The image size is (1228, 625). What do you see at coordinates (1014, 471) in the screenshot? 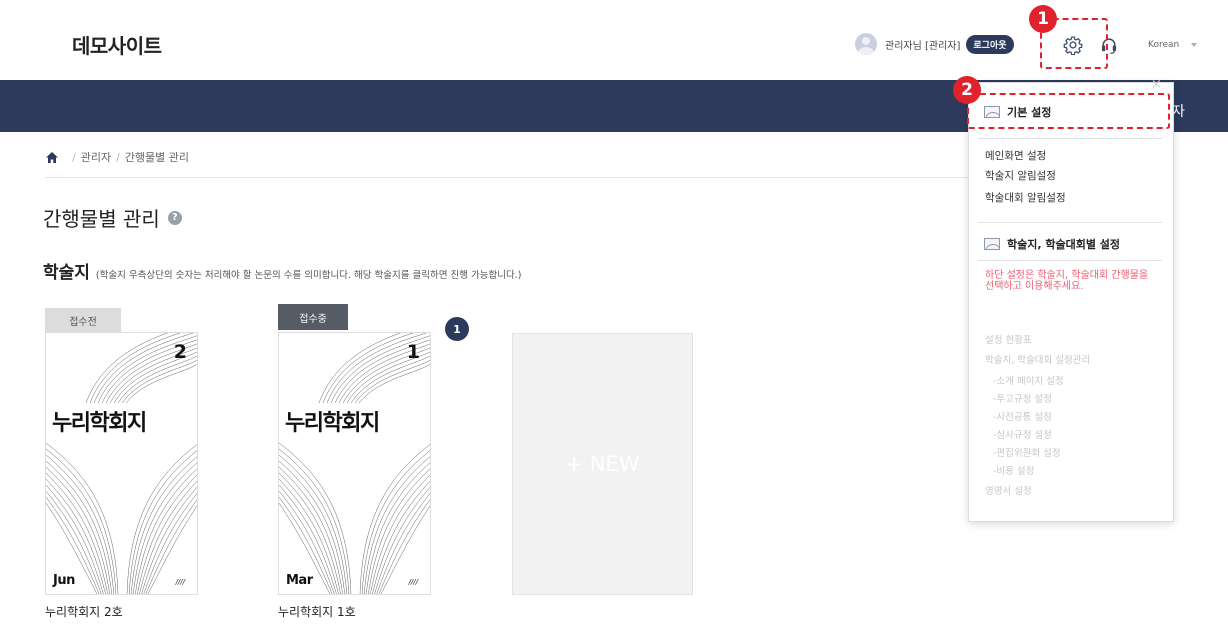
I see `menu-item-fees: -비용 설정` at bounding box center [1014, 471].